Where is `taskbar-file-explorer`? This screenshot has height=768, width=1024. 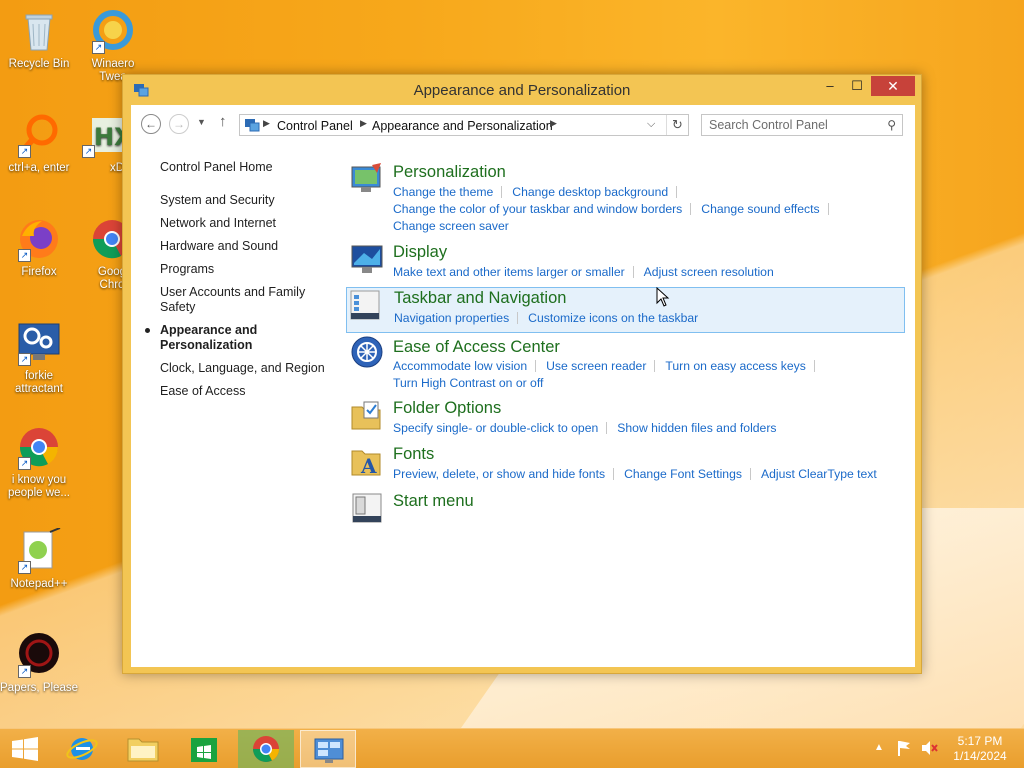
taskbar-file-explorer is located at coordinates (143, 749).